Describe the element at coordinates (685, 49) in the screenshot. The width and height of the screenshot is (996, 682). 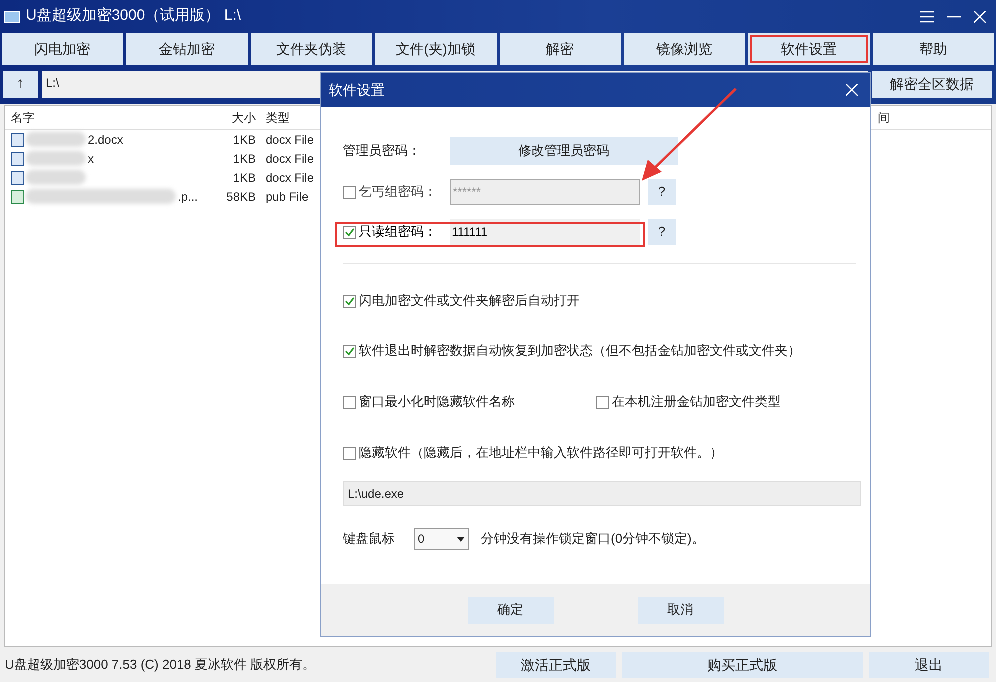
I see `toolbar-button: 镜像浏览` at that location.